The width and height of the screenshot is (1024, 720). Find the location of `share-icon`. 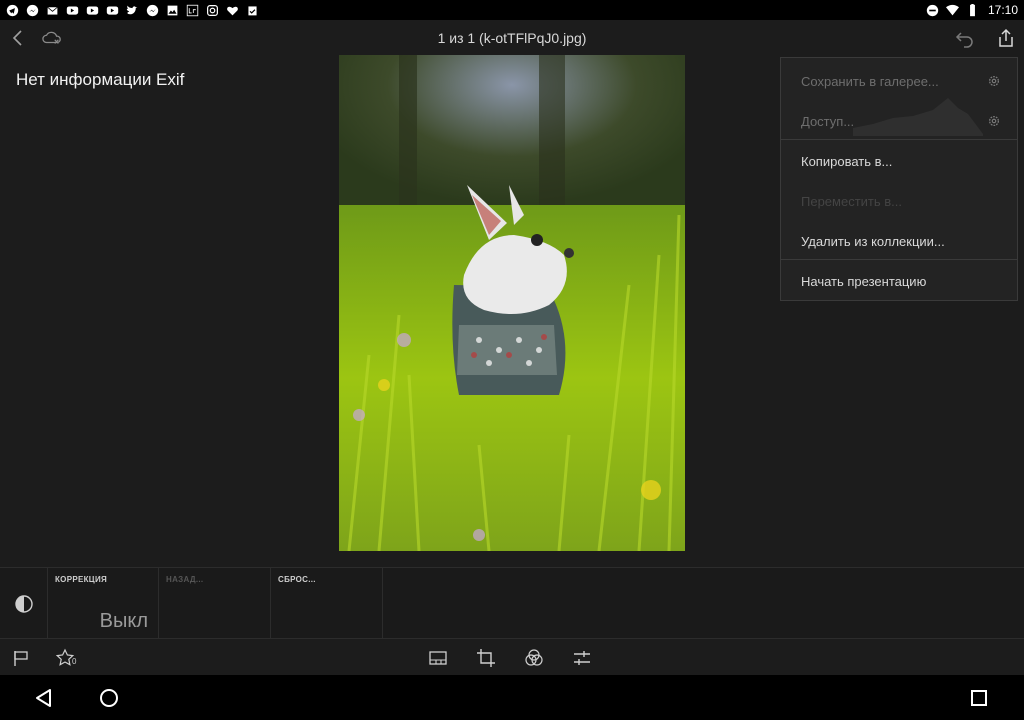

share-icon is located at coordinates (1006, 38).